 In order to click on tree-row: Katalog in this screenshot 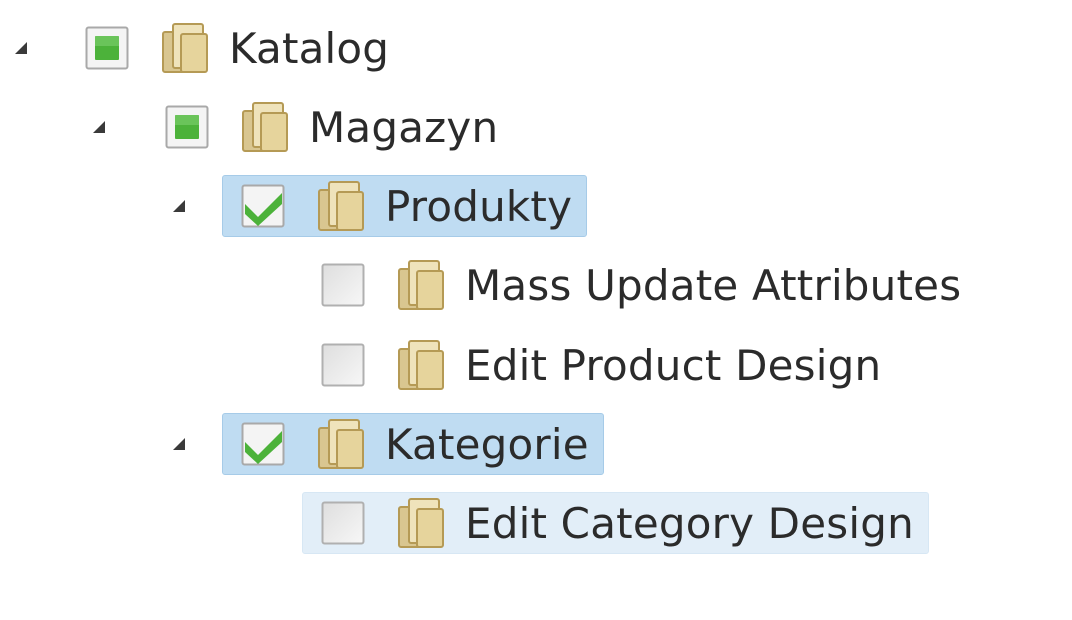, I will do `click(235, 48)`.